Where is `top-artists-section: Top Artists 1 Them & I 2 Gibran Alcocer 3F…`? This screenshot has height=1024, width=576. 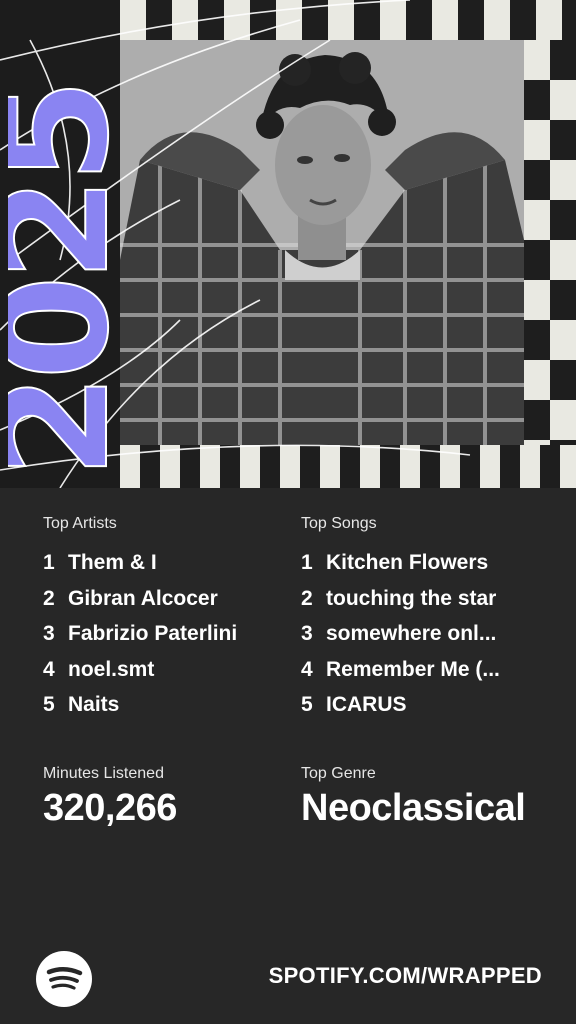
top-artists-section: Top Artists 1 Them & I 2 Gibran Alcocer 3F… is located at coordinates (168, 619).